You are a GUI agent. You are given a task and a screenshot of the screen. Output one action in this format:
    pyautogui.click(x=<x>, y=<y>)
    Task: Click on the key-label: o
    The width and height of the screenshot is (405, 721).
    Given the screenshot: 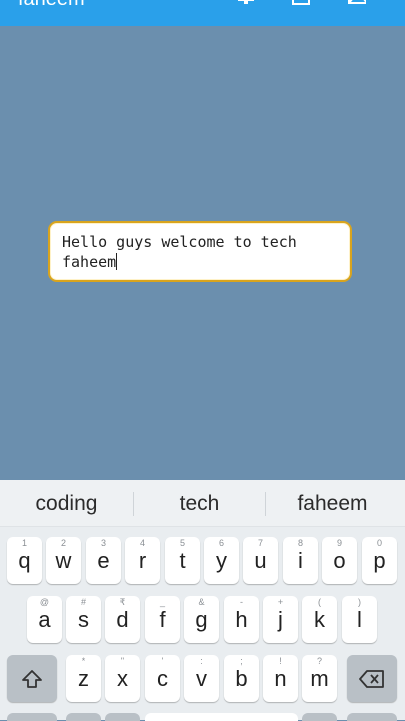 What is the action you would take?
    pyautogui.click(x=339, y=560)
    